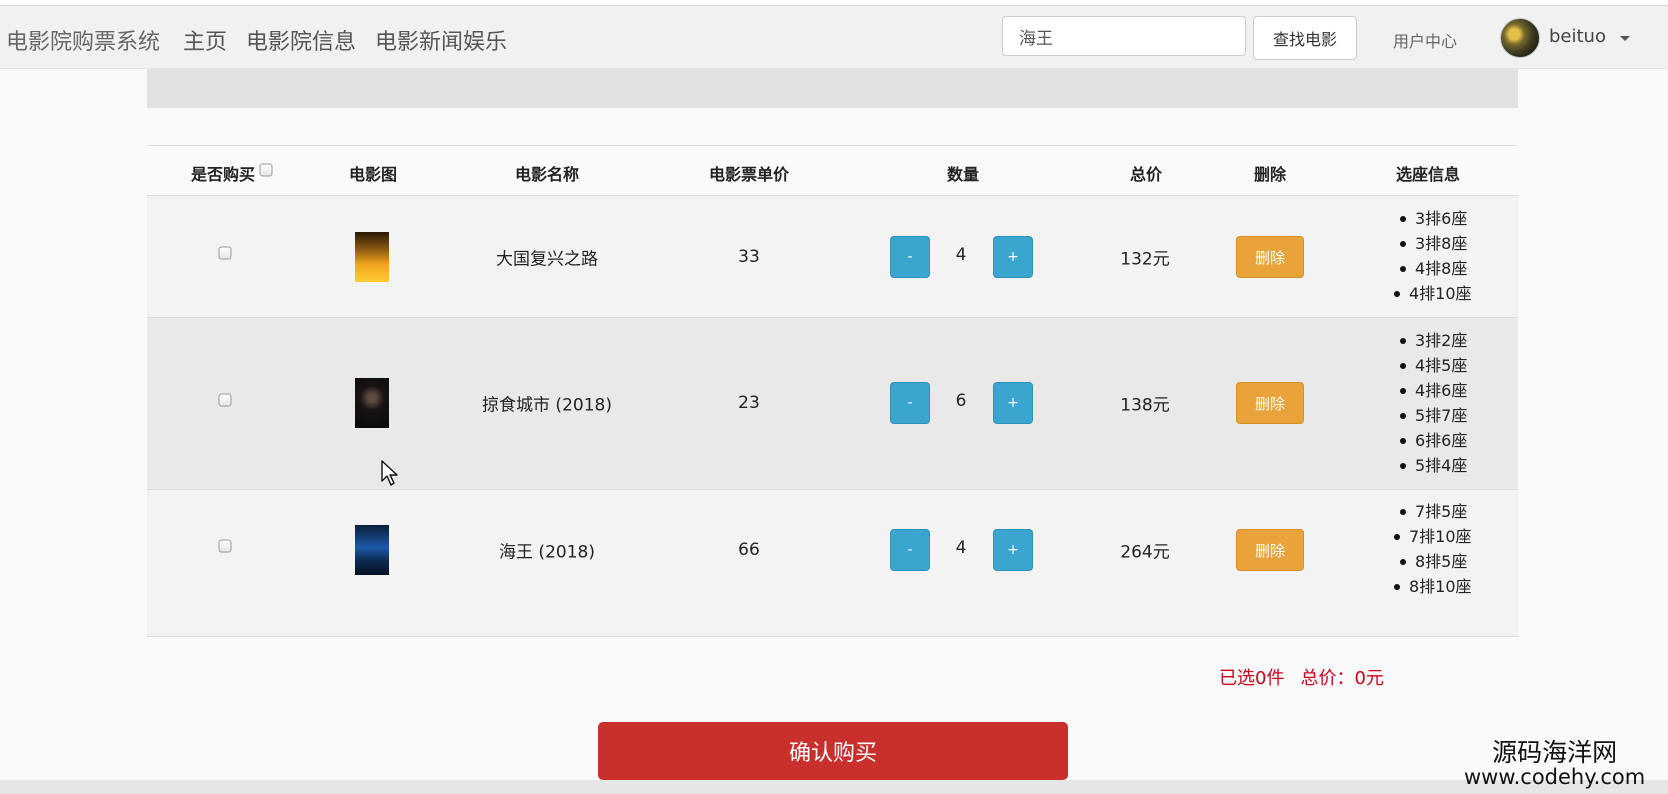 This screenshot has height=794, width=1668. What do you see at coordinates (832, 170) in the screenshot?
I see `table-header: 是否购买 电影图 电影名称 电影票单价 数量 总价 删除 选座信息` at bounding box center [832, 170].